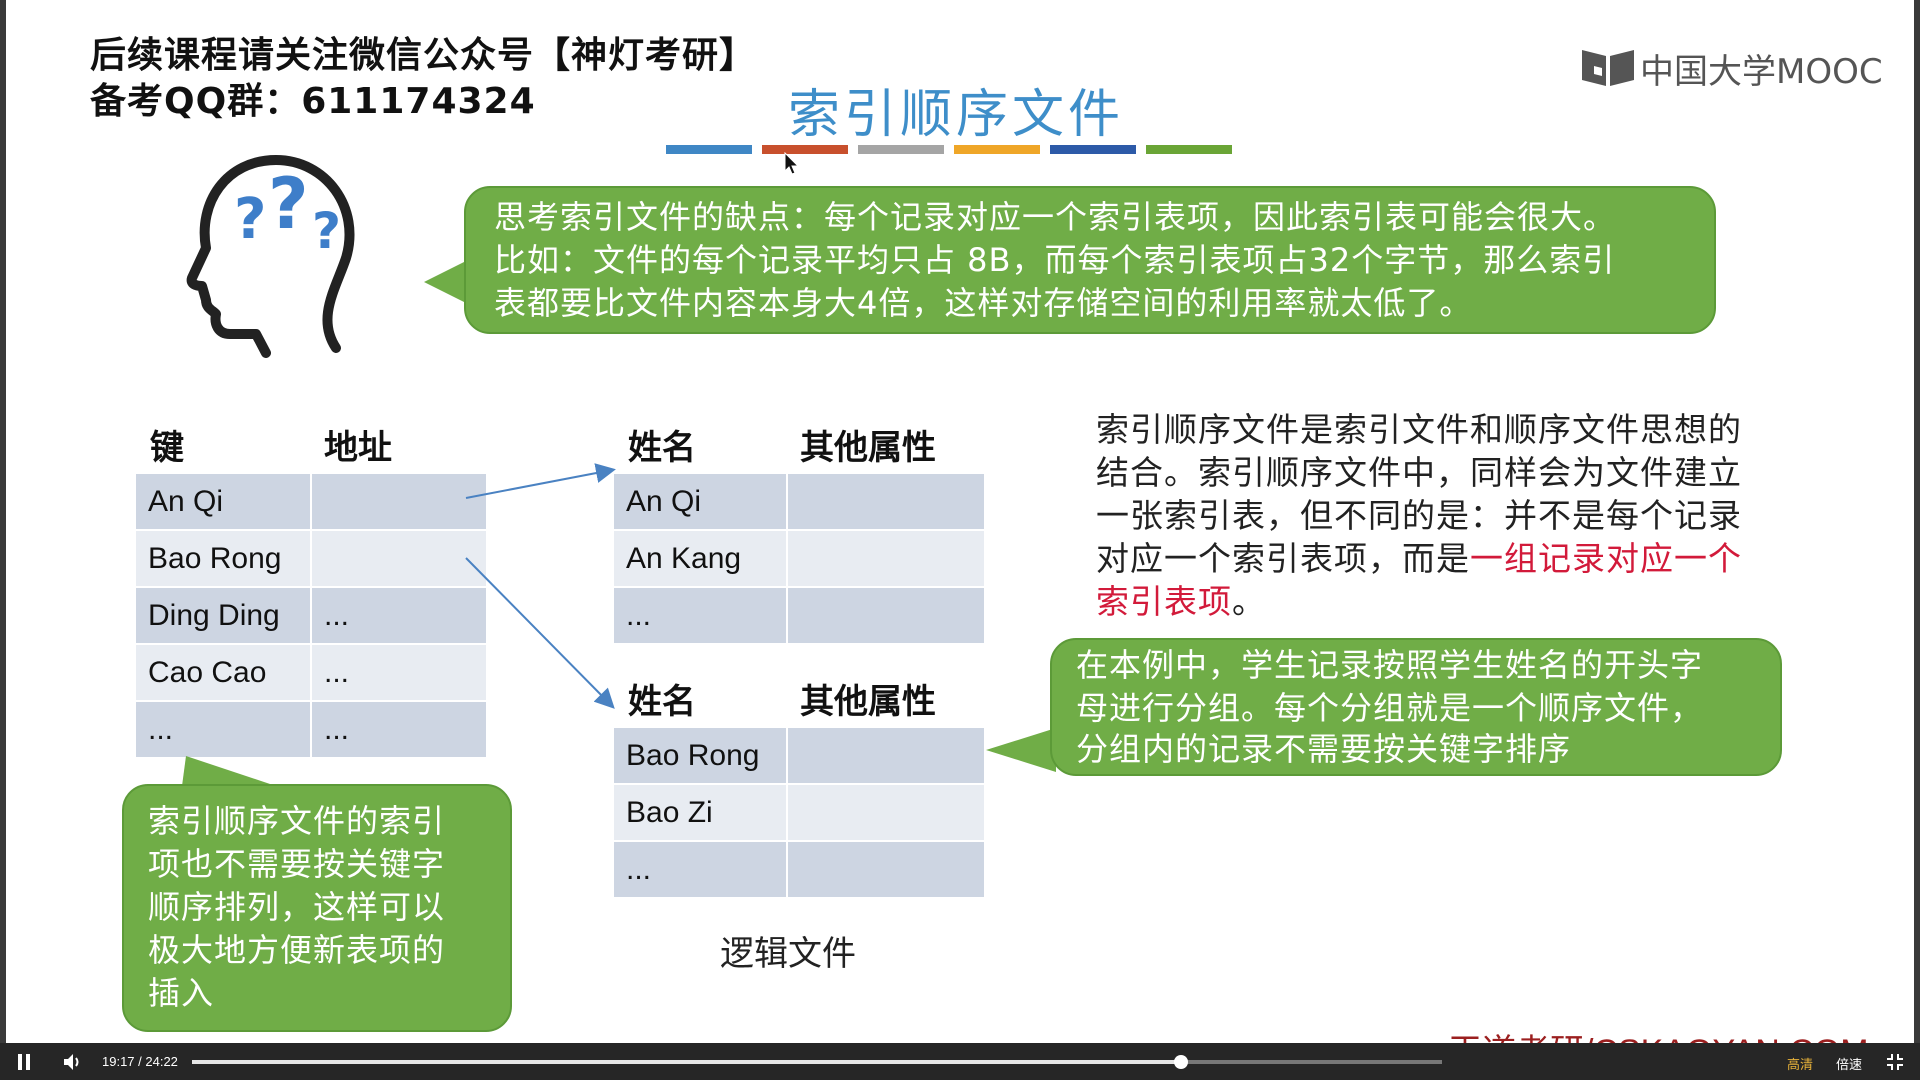  Describe the element at coordinates (792, 163) in the screenshot. I see `mouse-cursor-icon` at that location.